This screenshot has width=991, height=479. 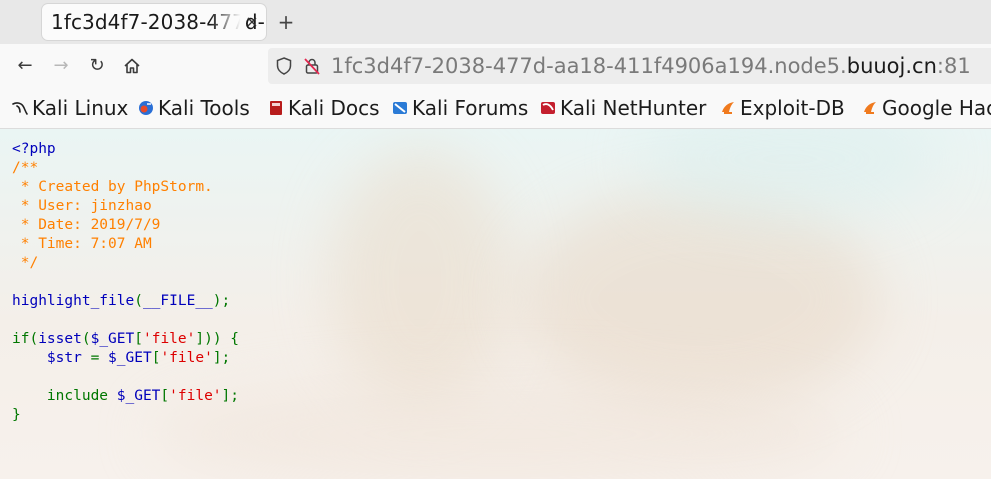 I want to click on code-operator: =, so click(x=95, y=358).